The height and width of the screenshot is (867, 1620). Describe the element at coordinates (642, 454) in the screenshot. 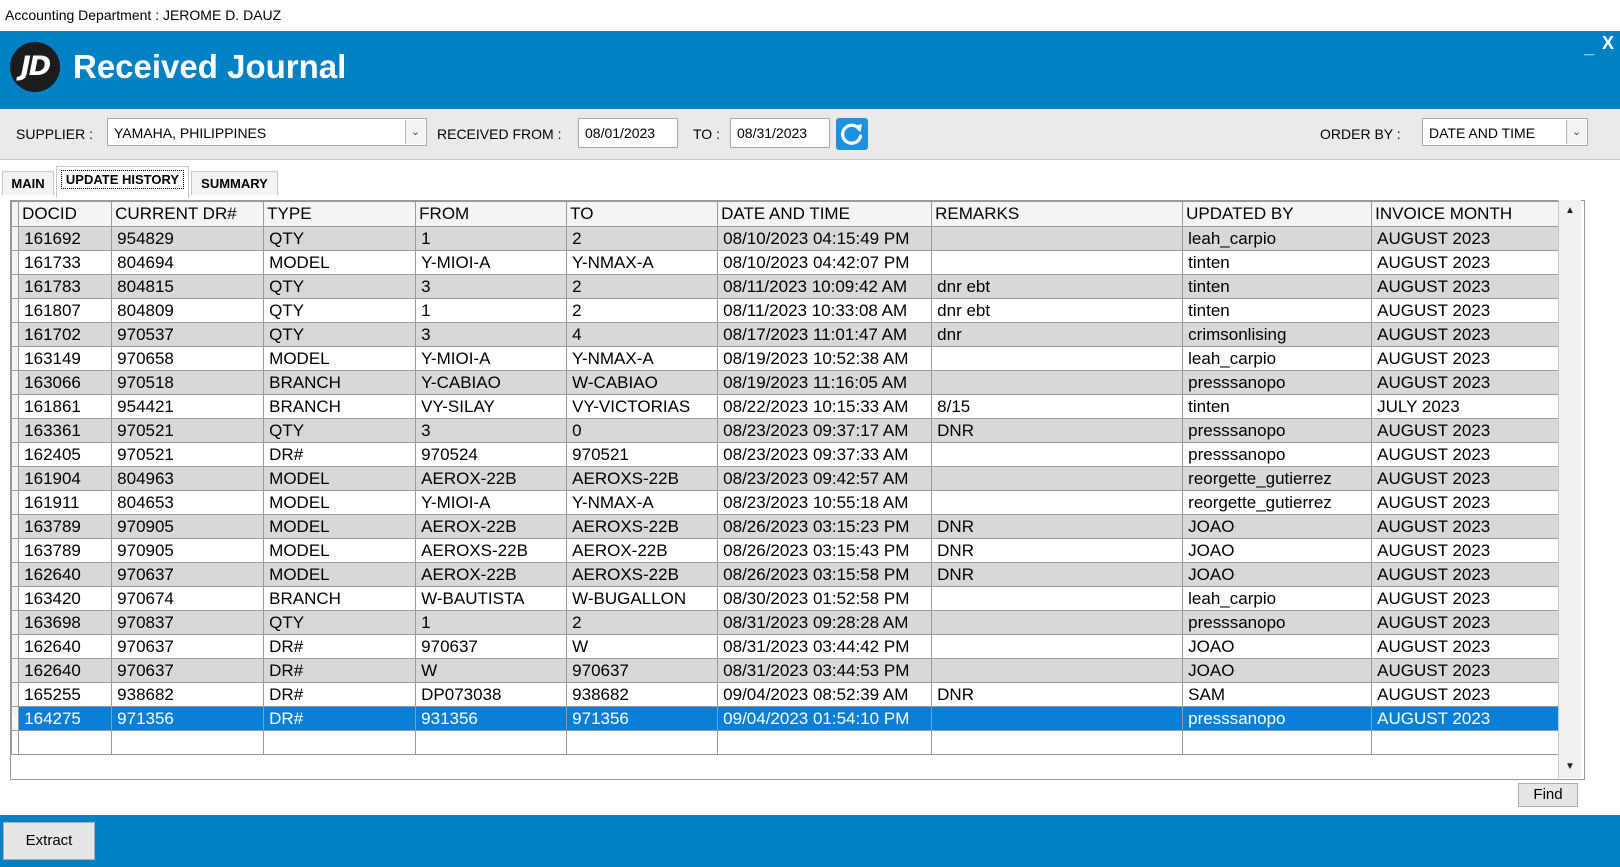

I see `cell-to: 970521` at that location.